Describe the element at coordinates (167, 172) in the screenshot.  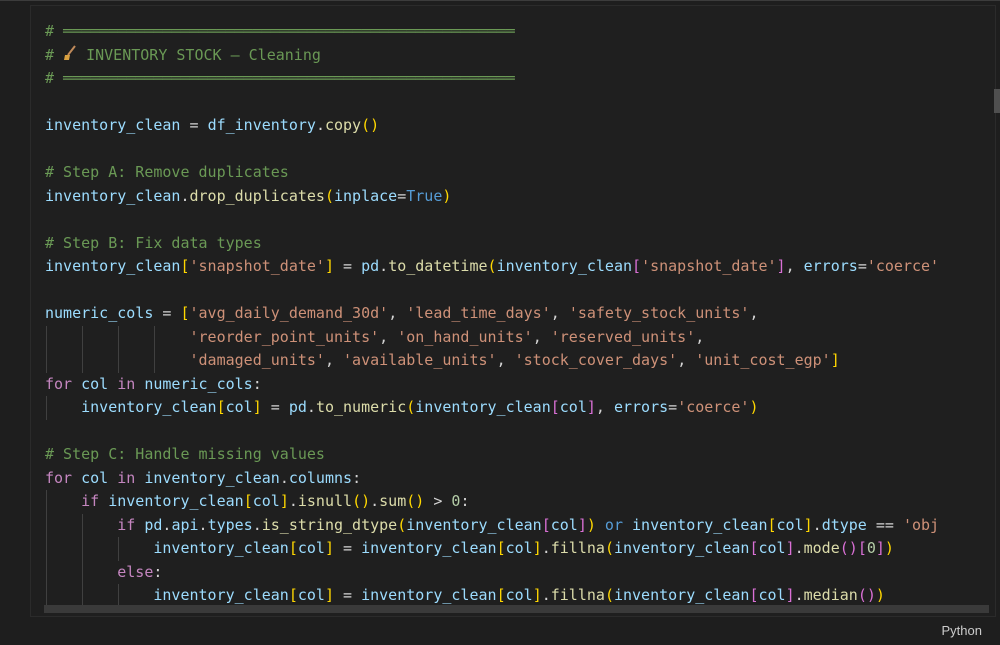
I see `code-token: # Step A: Remove duplicates` at that location.